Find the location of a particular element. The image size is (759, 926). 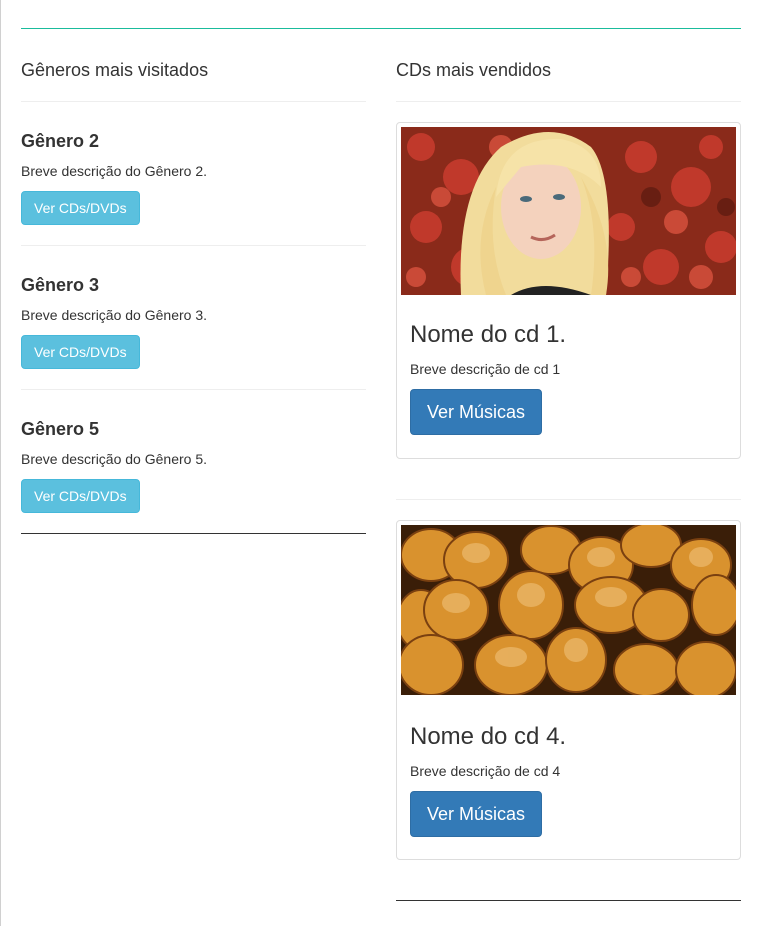

genre-description: Breve descrição do Gênero 2. is located at coordinates (114, 171).